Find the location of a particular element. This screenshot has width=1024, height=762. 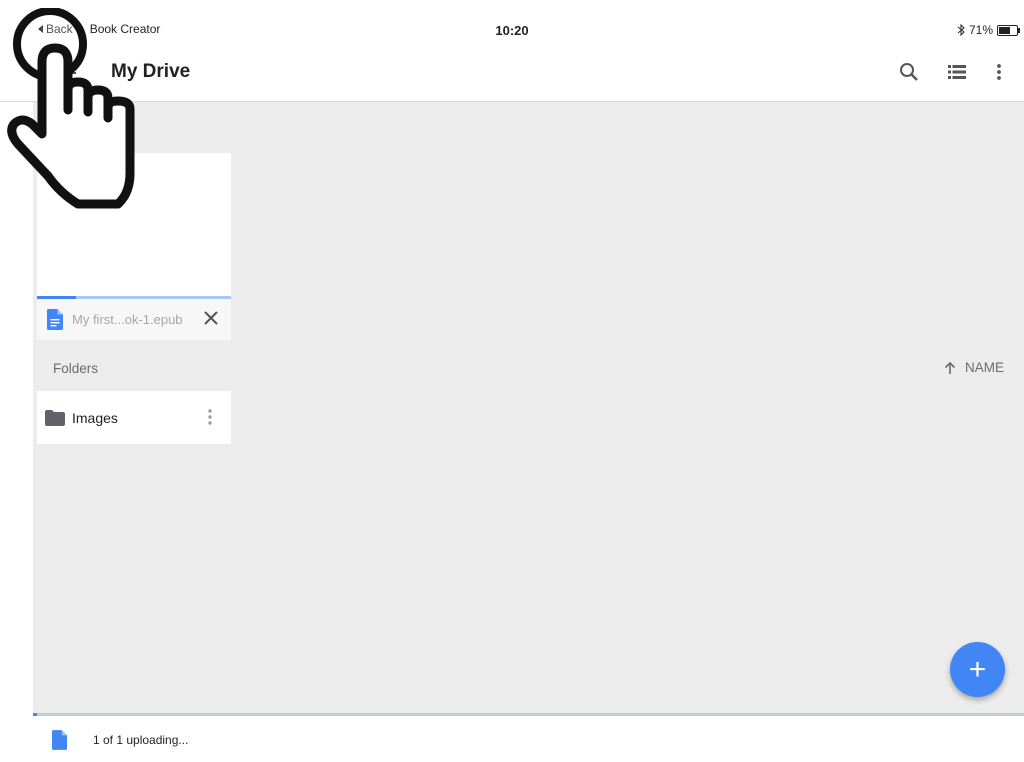

battery-percent: 71% is located at coordinates (980, 30).